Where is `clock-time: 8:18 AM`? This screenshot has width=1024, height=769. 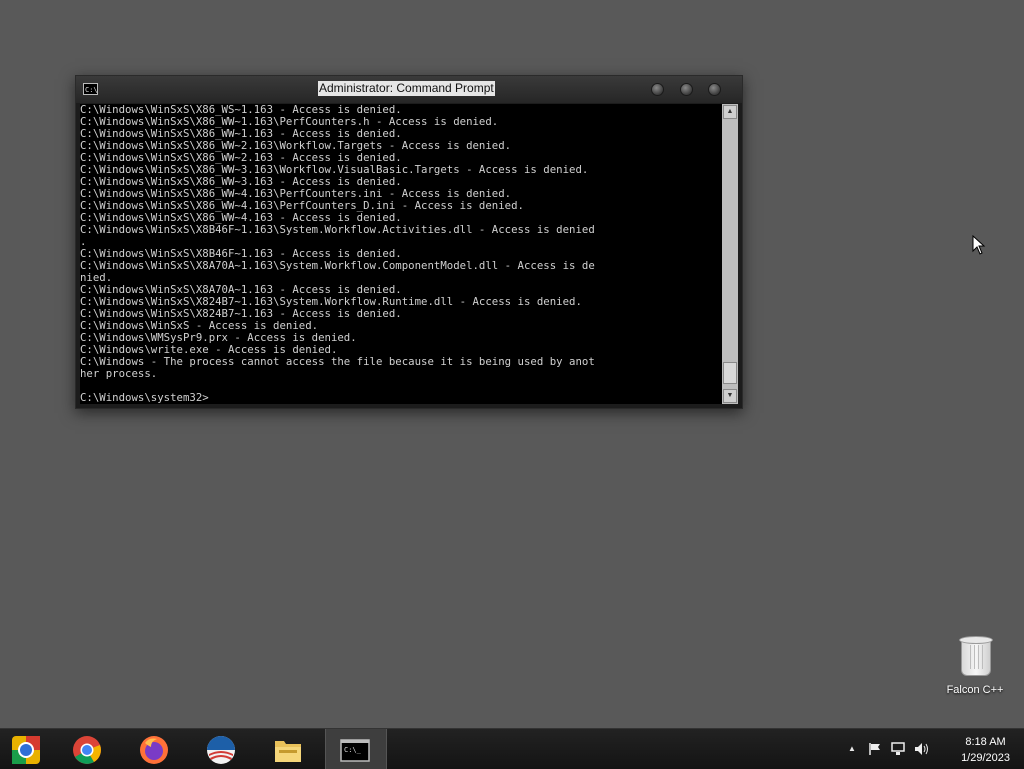
clock-time: 8:18 AM is located at coordinates (985, 742).